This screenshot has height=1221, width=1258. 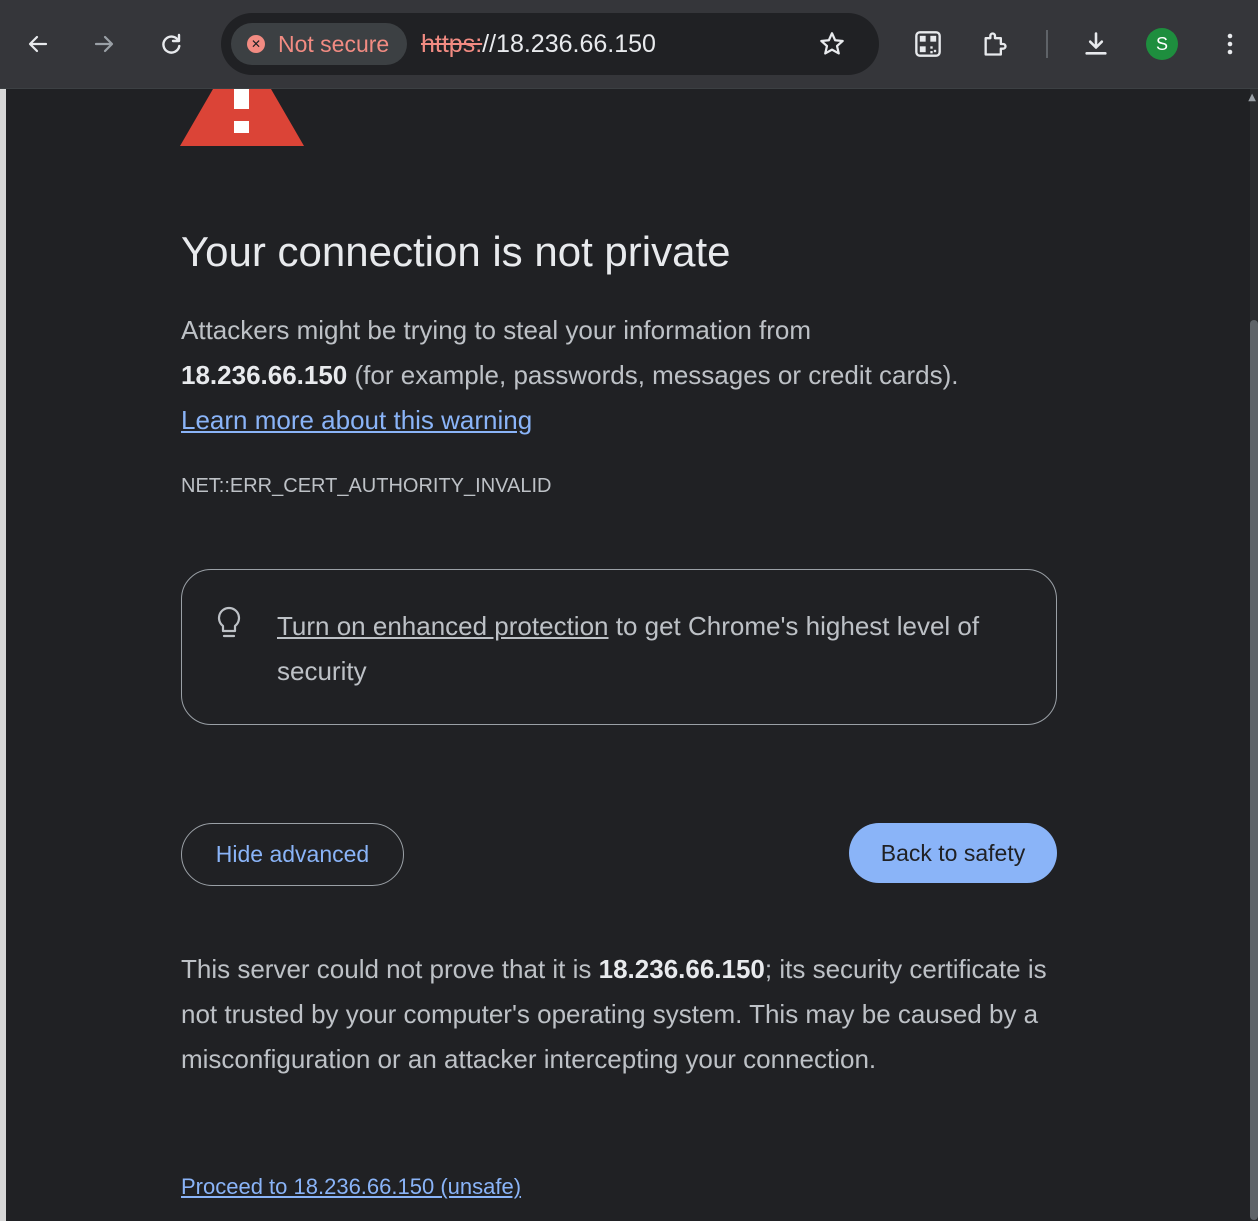 What do you see at coordinates (1252, 97) in the screenshot?
I see `scroll-up-arrow-icon: ▲` at bounding box center [1252, 97].